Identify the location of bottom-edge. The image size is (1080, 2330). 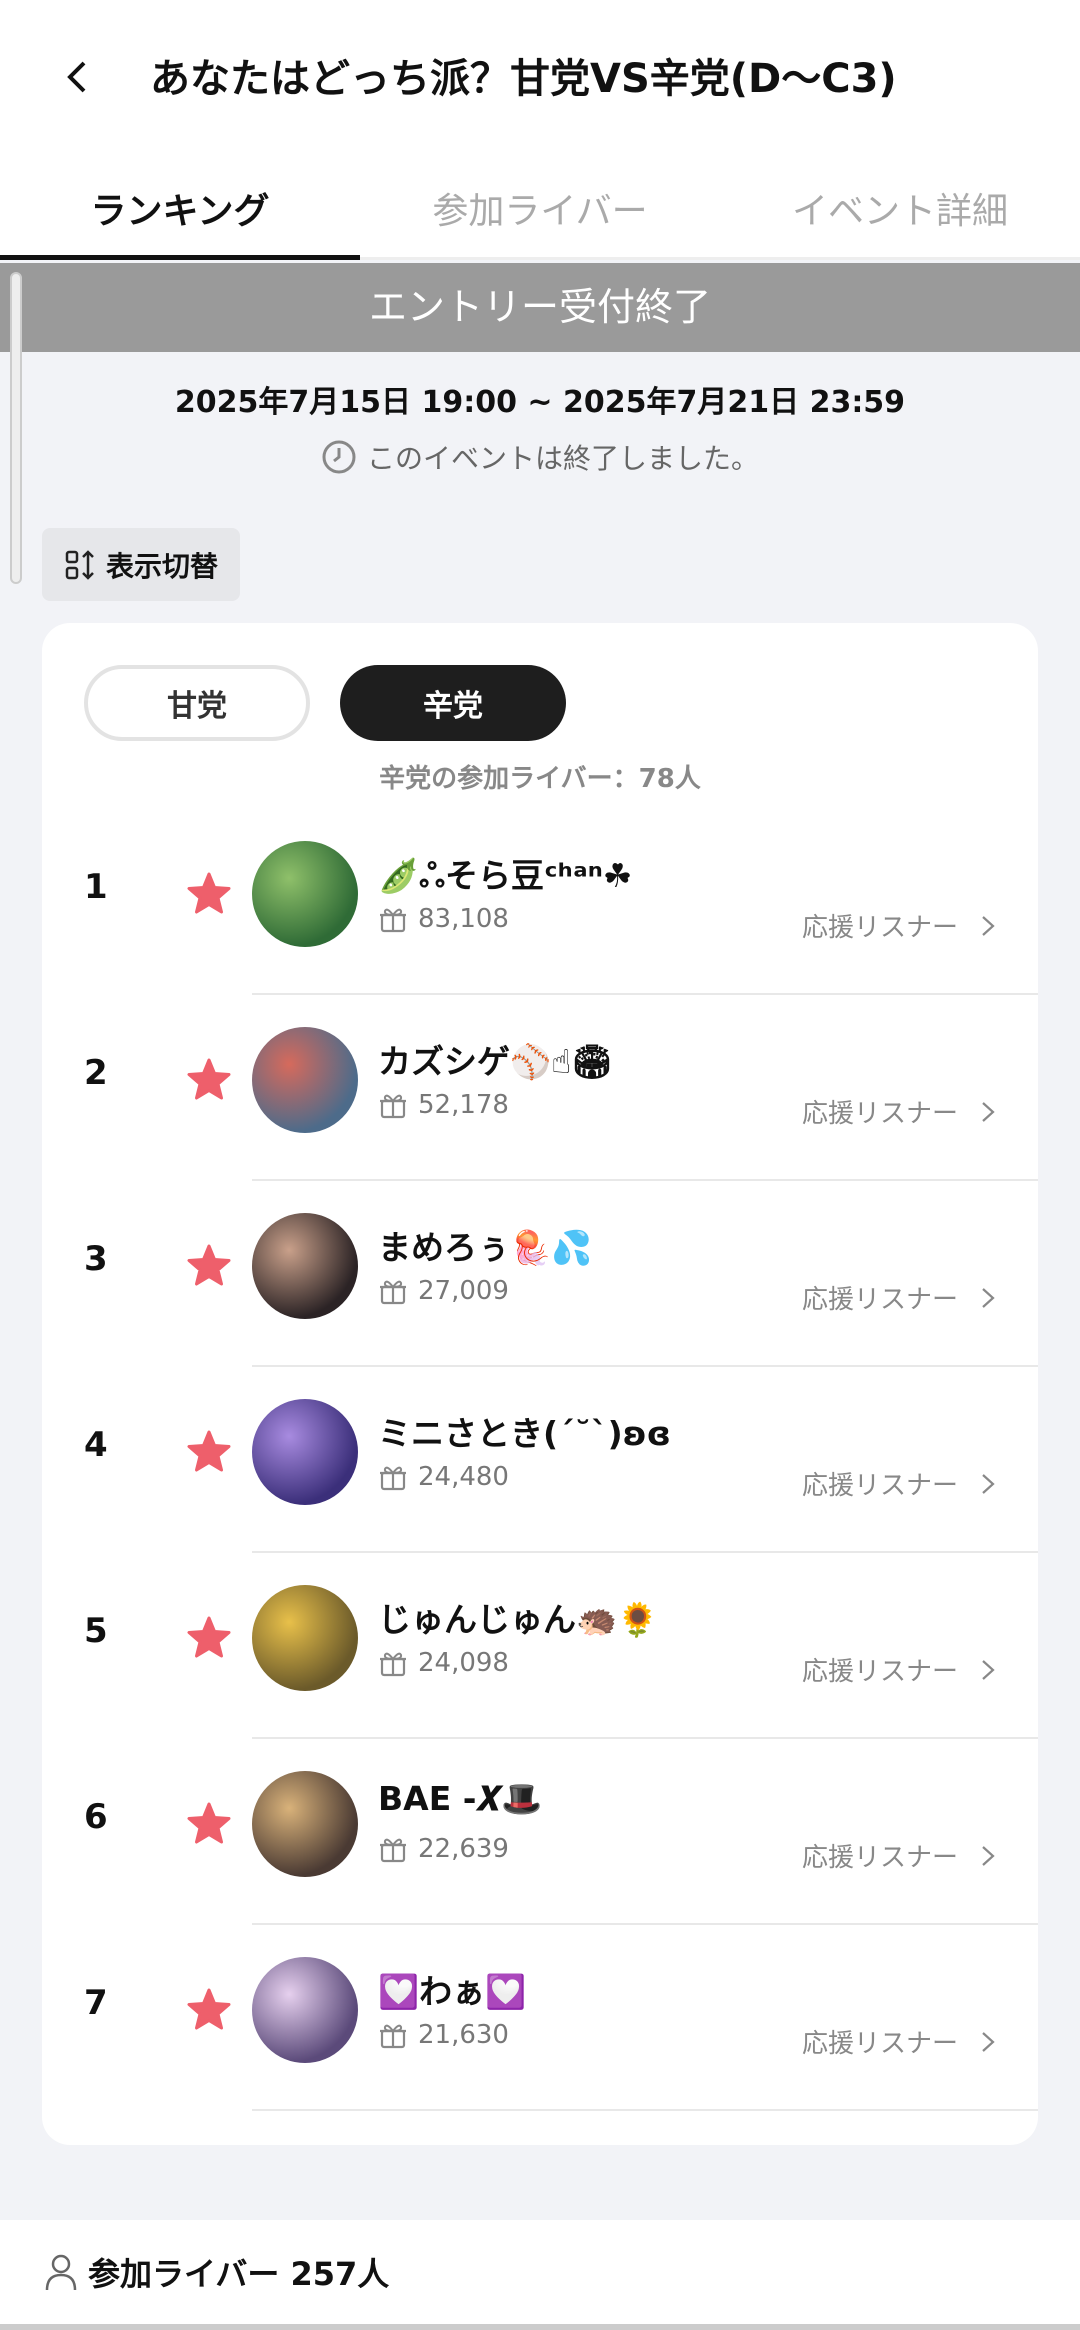
(540, 2327).